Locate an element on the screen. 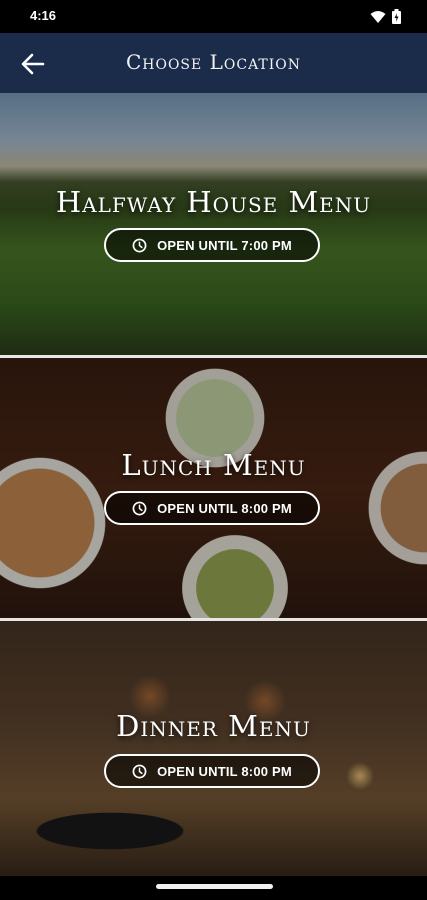 This screenshot has height=900, width=427. app-bar: Choose Location is located at coordinates (213, 63).